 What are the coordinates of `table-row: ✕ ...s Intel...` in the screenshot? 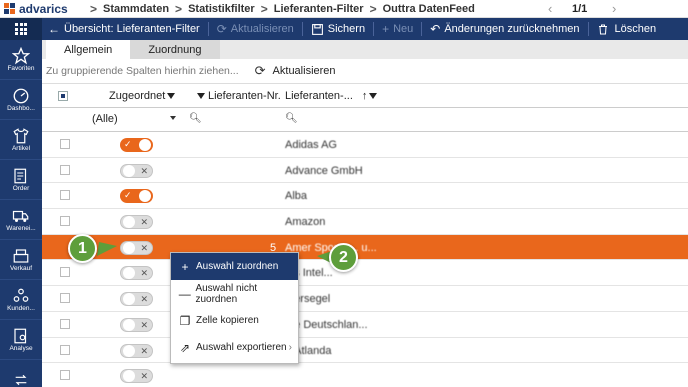 It's located at (365, 273).